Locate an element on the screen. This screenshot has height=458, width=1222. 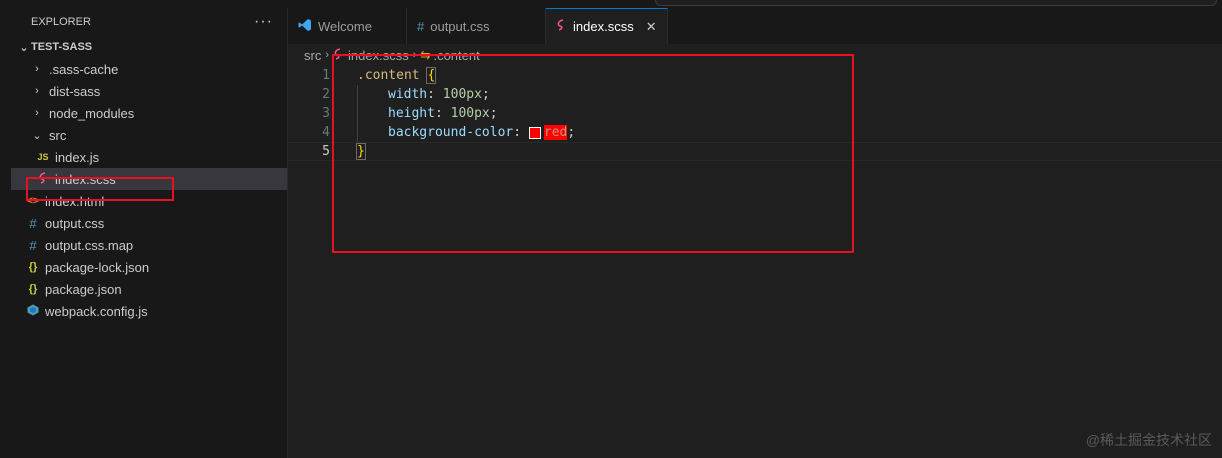
tab-bar: Welcome # output.css index.scss ✕ is located at coordinates (755, 26).